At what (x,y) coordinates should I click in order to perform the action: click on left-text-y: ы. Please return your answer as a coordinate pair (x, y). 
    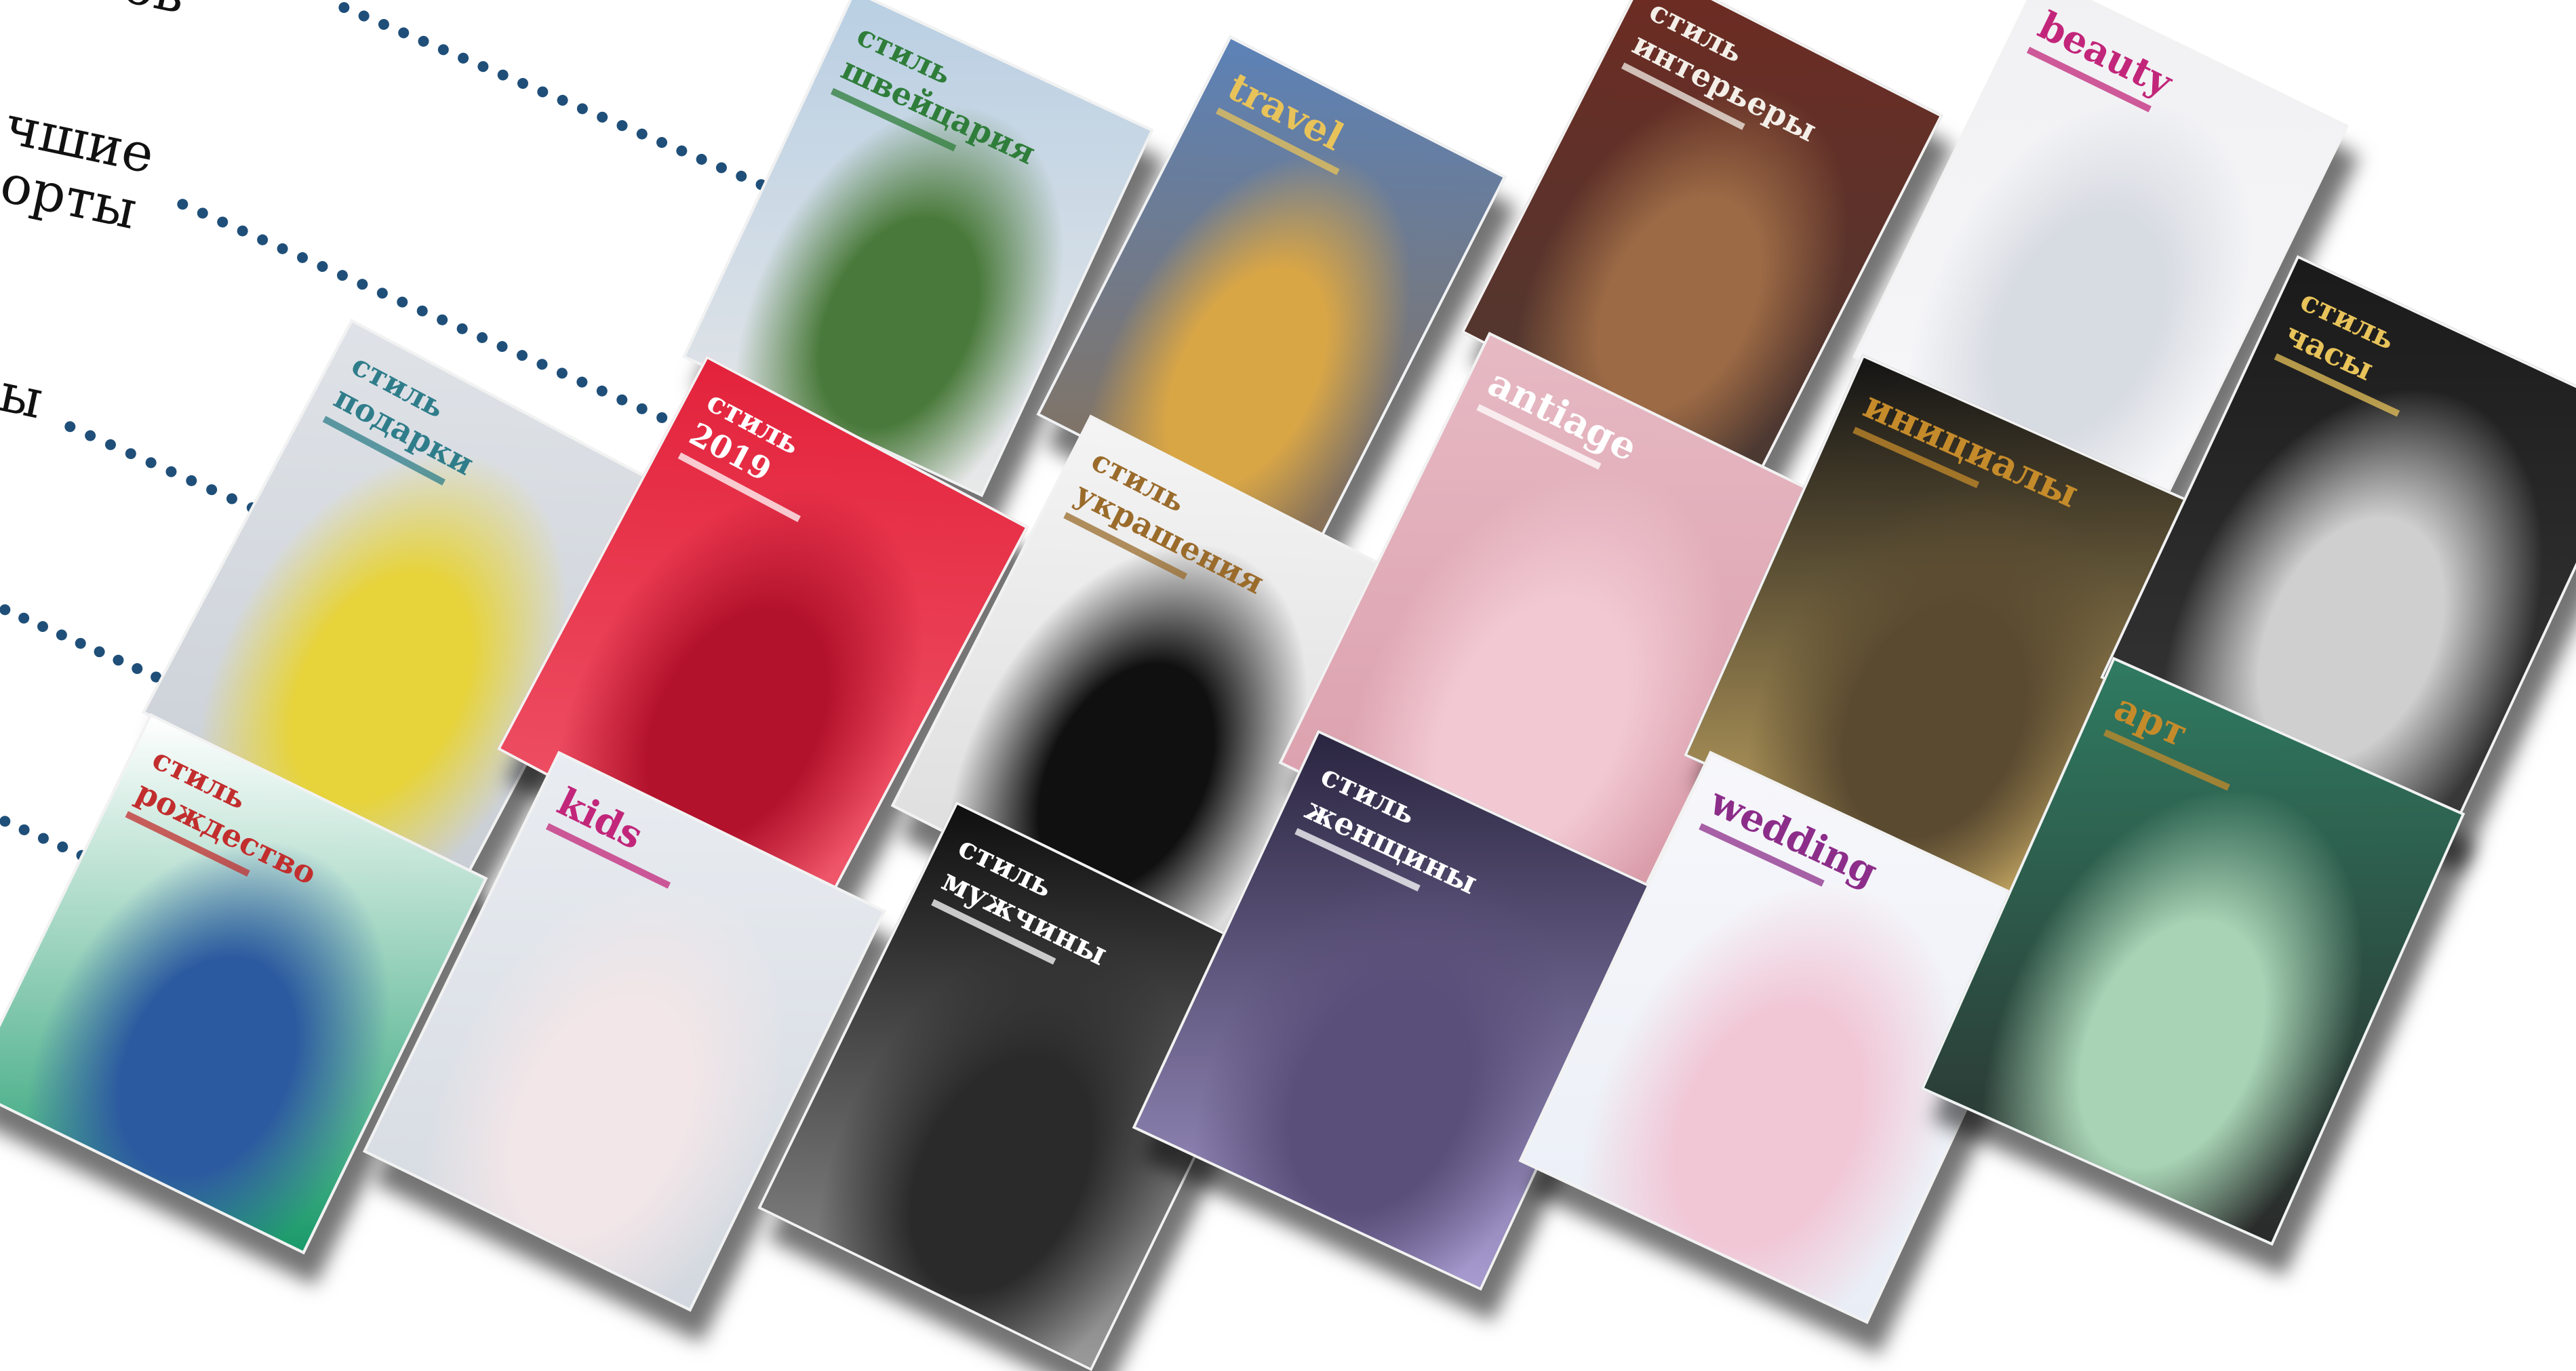
    Looking at the image, I should click on (24, 396).